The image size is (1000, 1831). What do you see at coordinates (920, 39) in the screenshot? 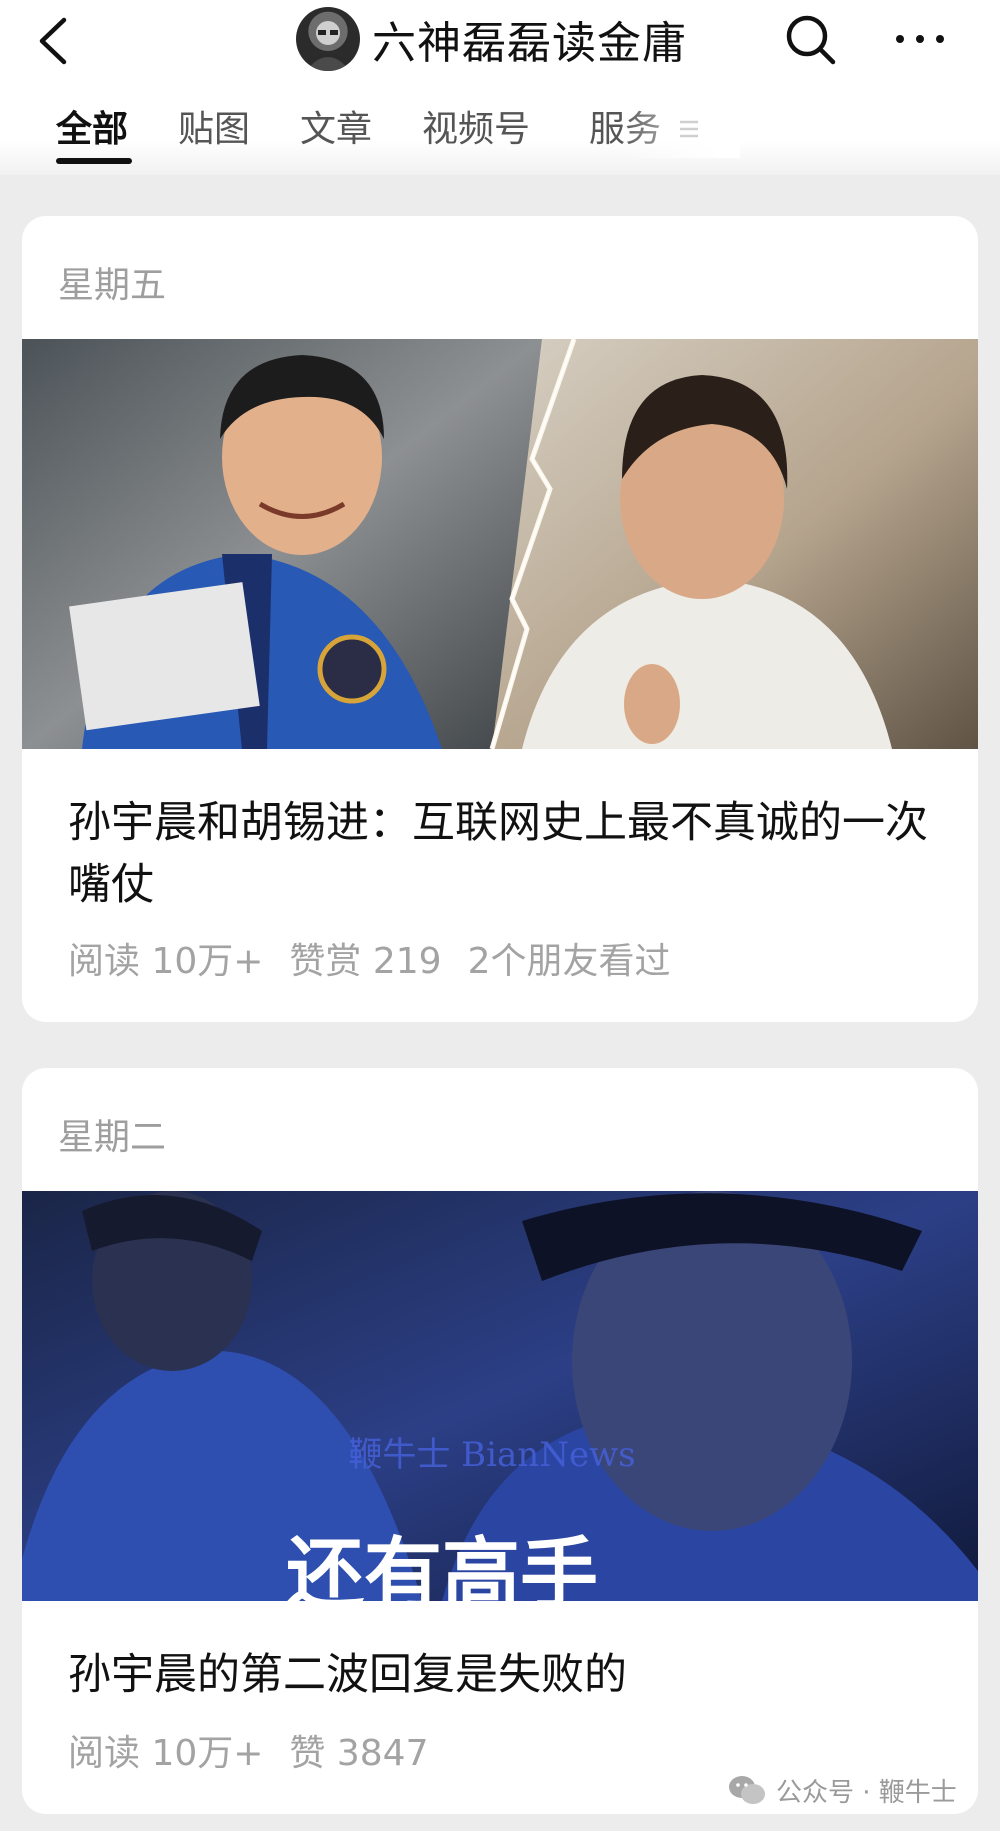
I see `more-options-icon` at bounding box center [920, 39].